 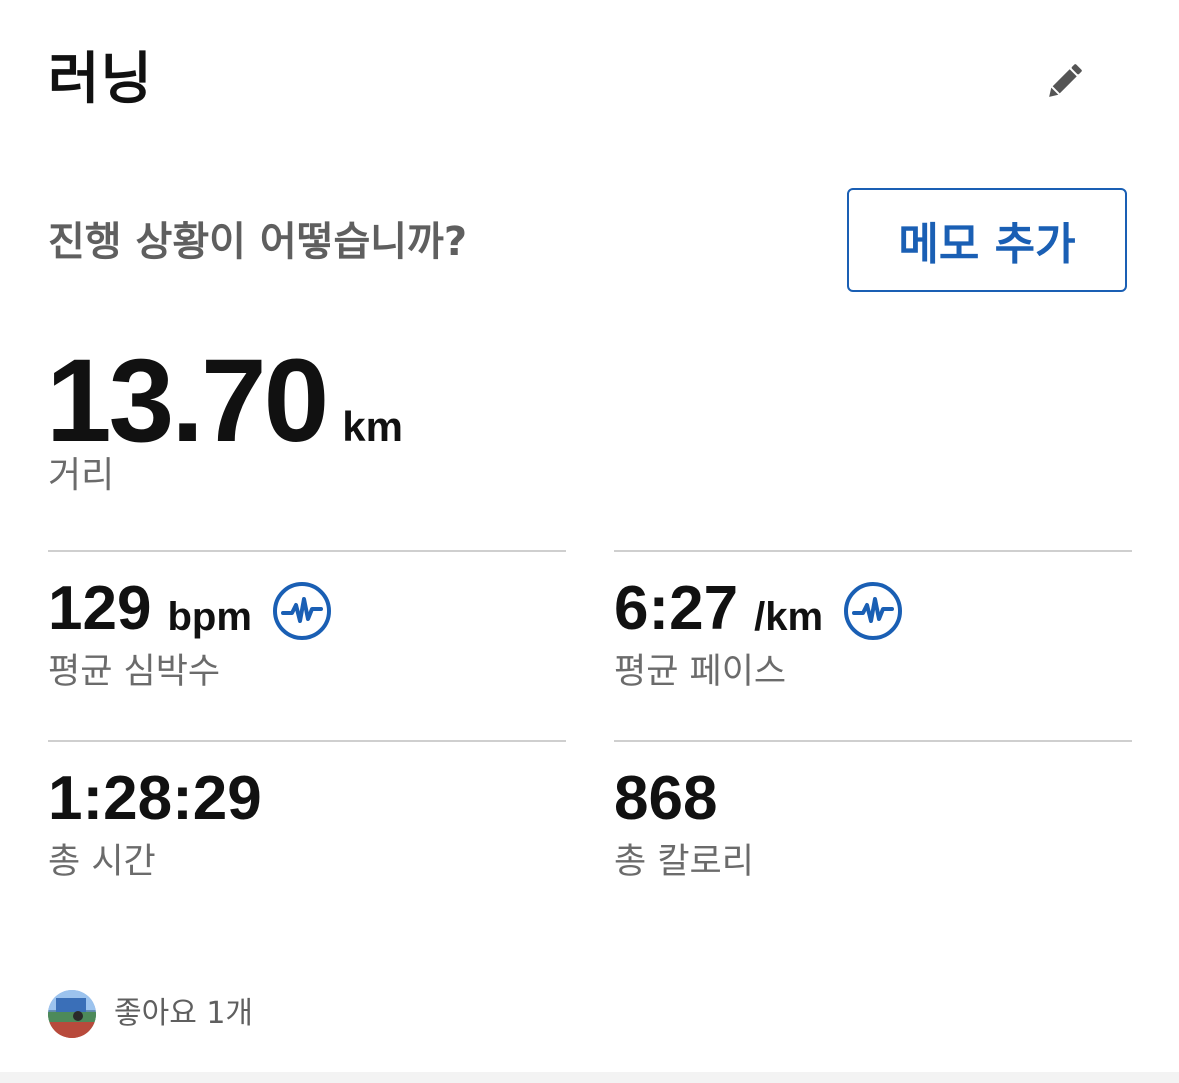 I want to click on pace-zone-icon, so click(x=873, y=611).